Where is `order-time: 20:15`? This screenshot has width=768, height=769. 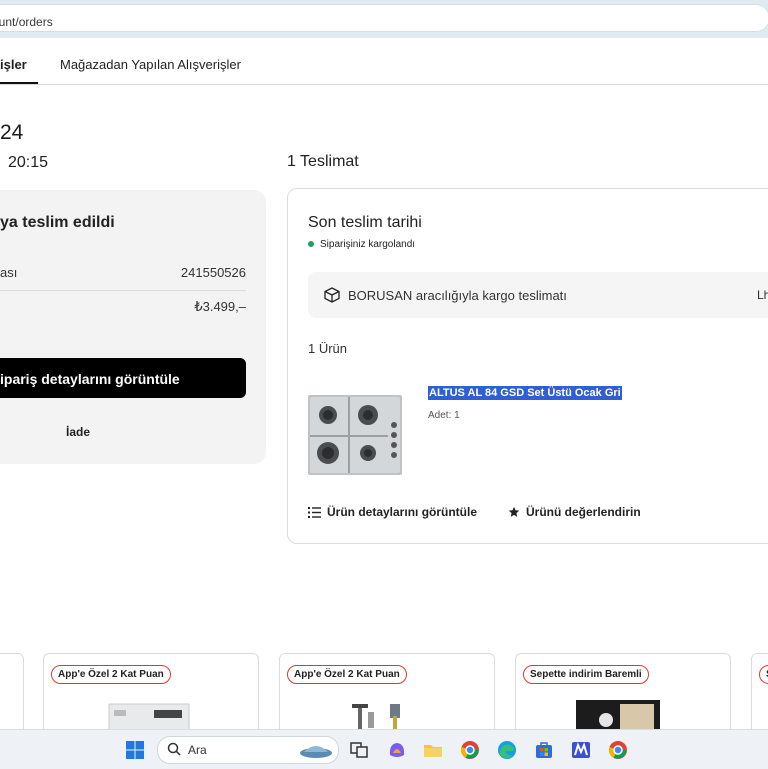
order-time: 20:15 is located at coordinates (28, 162).